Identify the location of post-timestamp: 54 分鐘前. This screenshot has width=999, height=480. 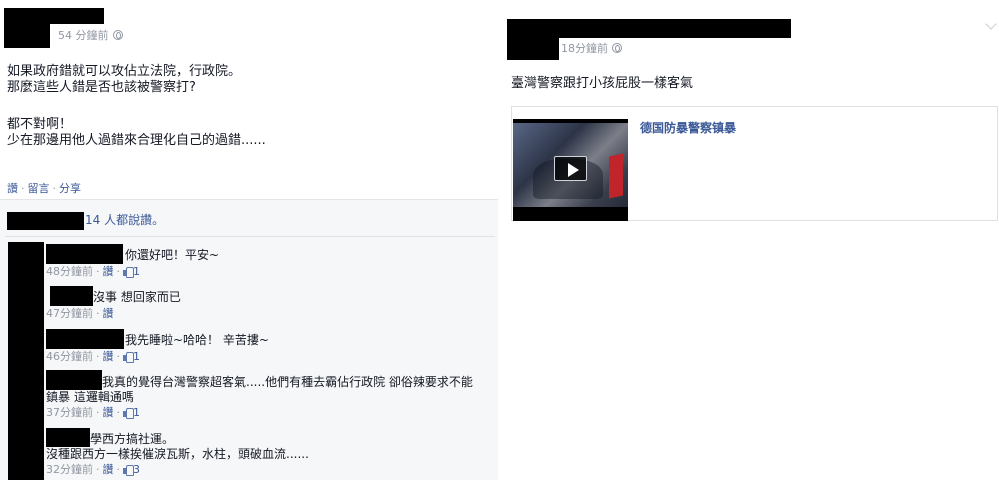
(83, 35).